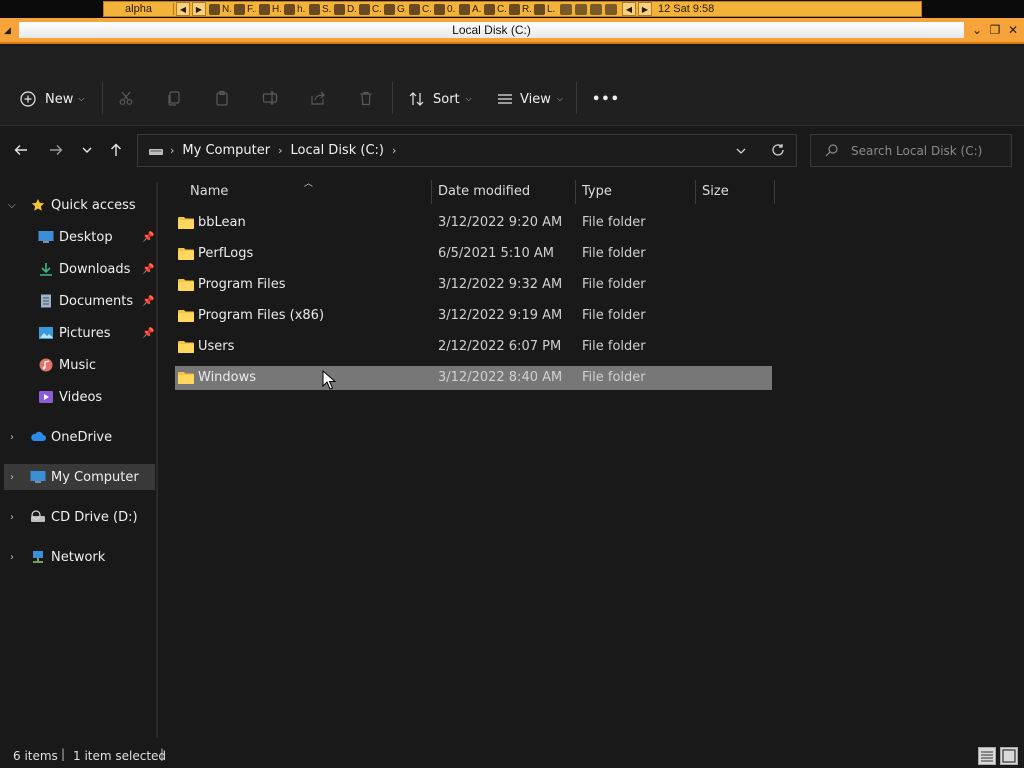 This screenshot has height=768, width=1024. Describe the element at coordinates (56, 150) in the screenshot. I see `forward-button` at that location.